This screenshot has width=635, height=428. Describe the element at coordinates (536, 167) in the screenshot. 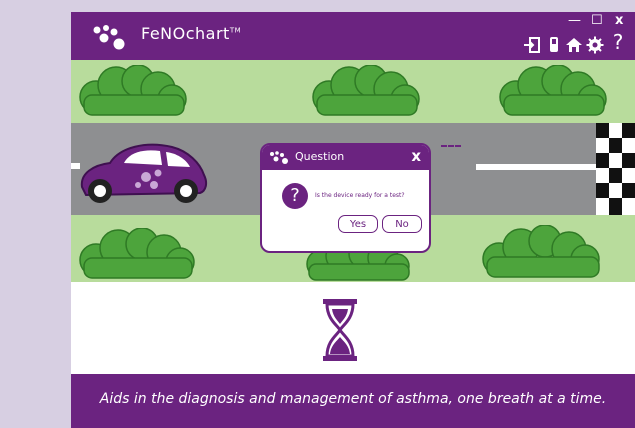

I see `lane-marking` at that location.